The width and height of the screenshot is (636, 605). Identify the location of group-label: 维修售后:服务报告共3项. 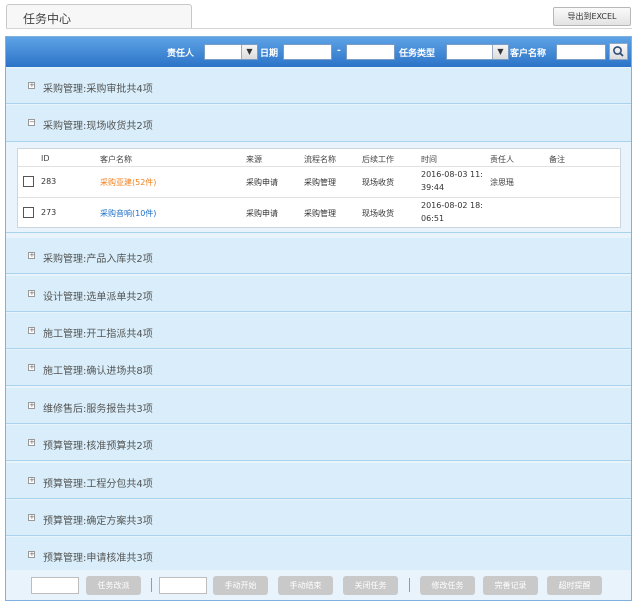
(98, 409).